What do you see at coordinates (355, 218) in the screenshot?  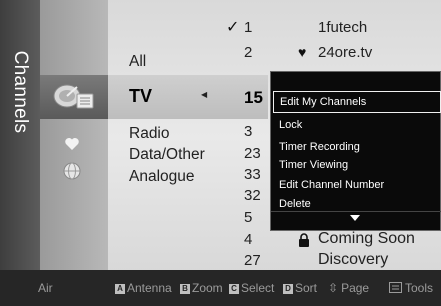 I see `scroll-down-icon` at bounding box center [355, 218].